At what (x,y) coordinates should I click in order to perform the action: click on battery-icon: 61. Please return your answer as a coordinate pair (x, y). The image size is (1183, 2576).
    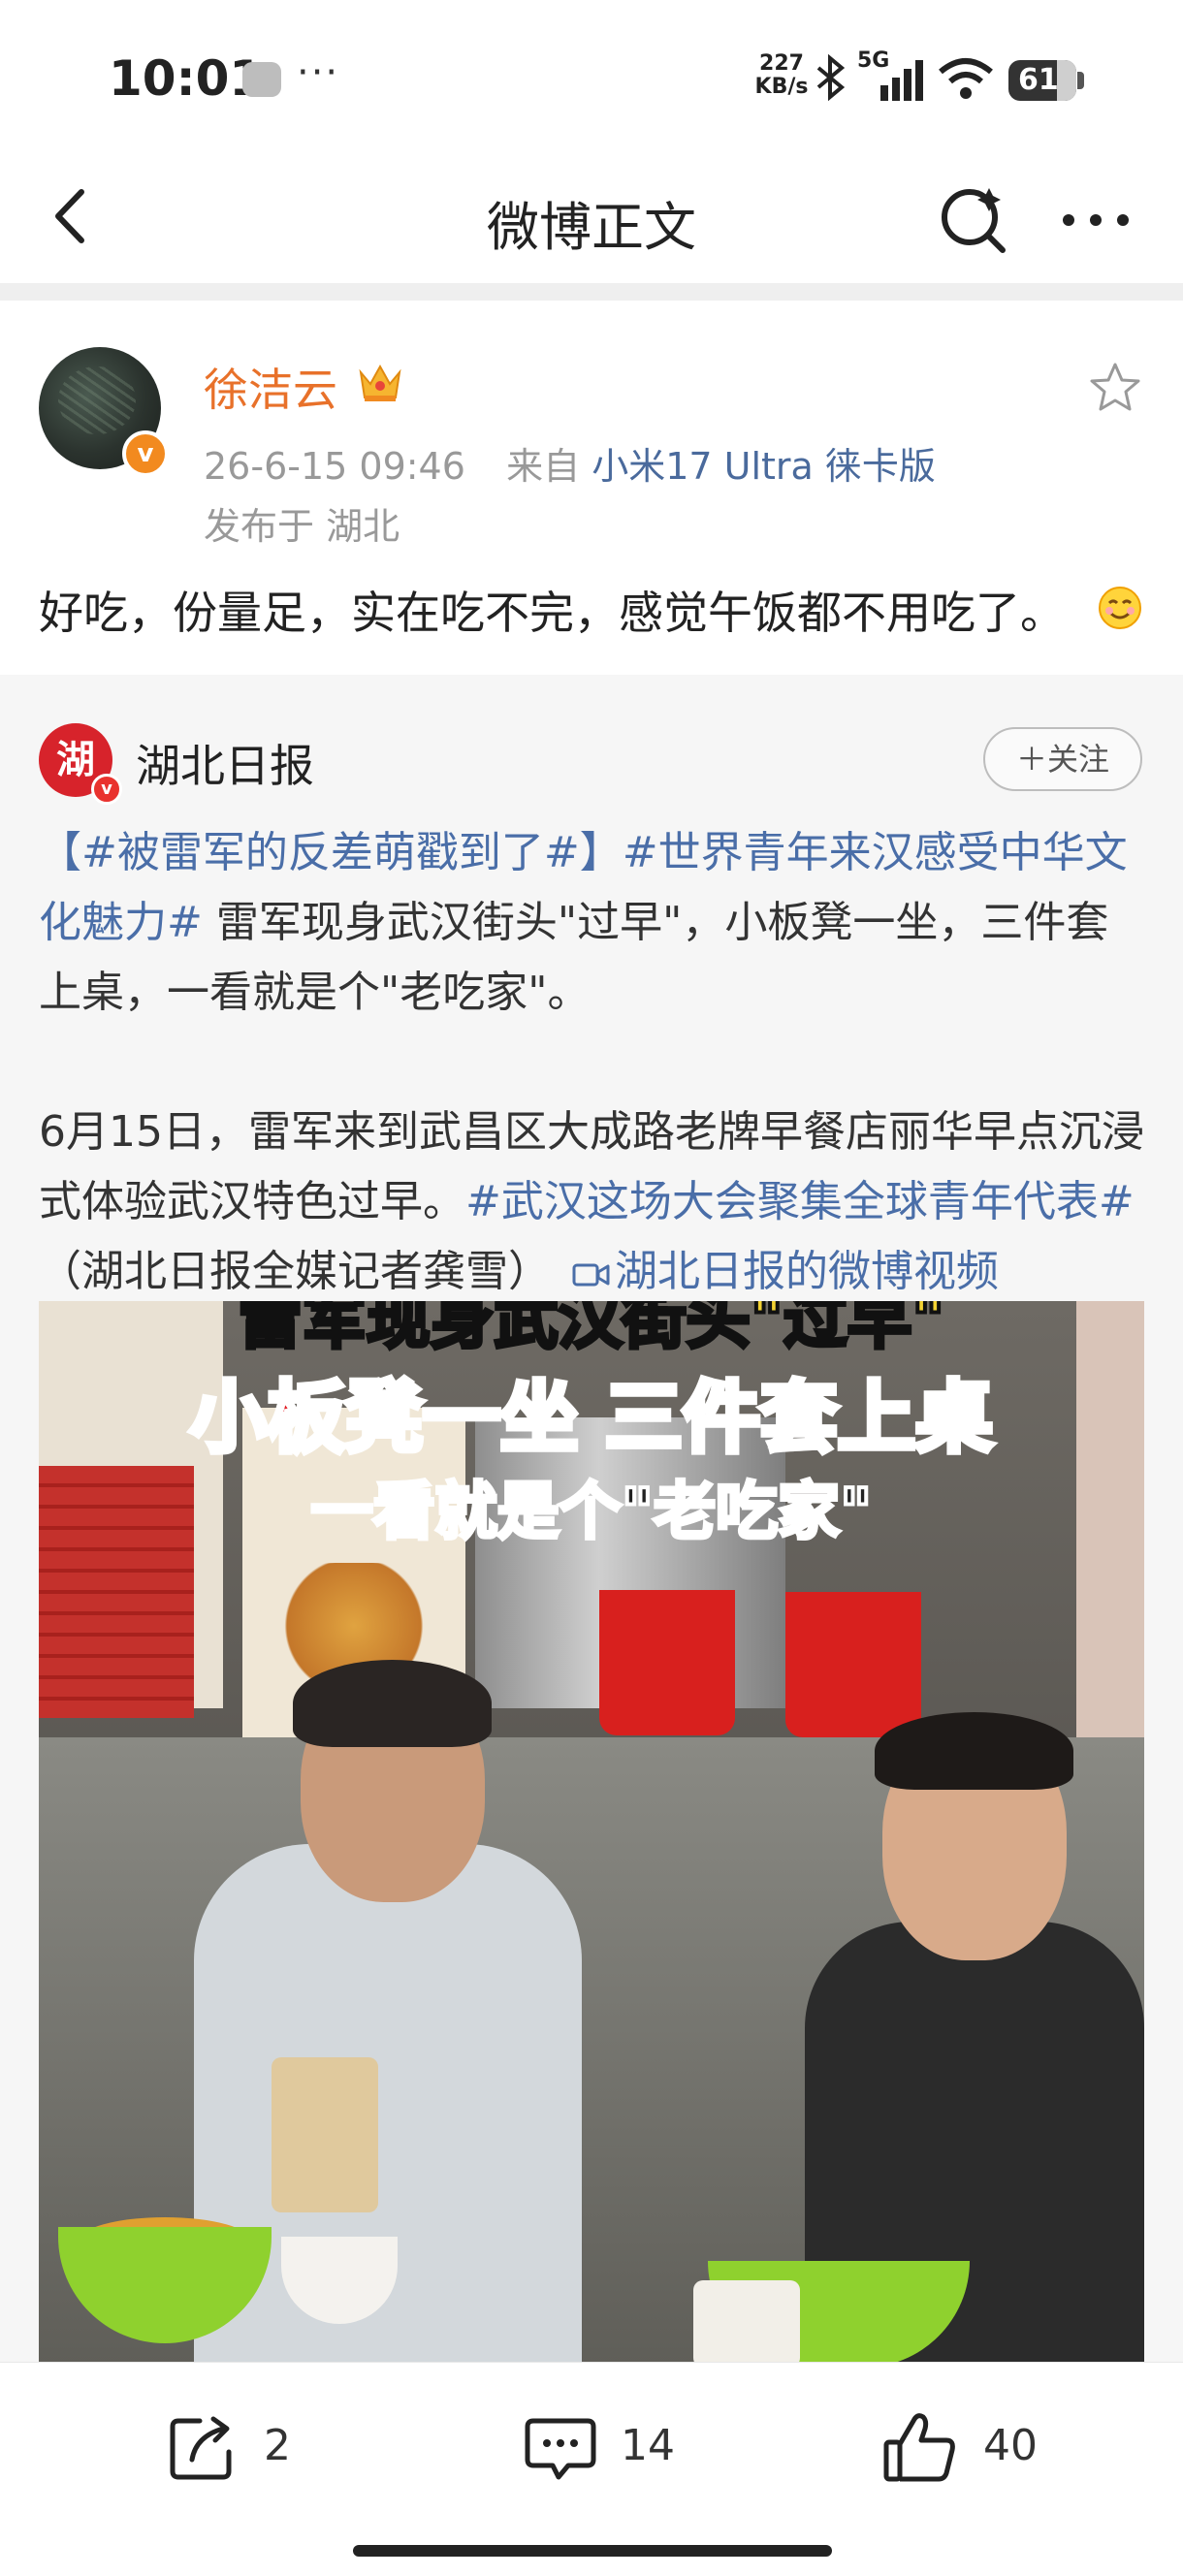
    Looking at the image, I should click on (1046, 80).